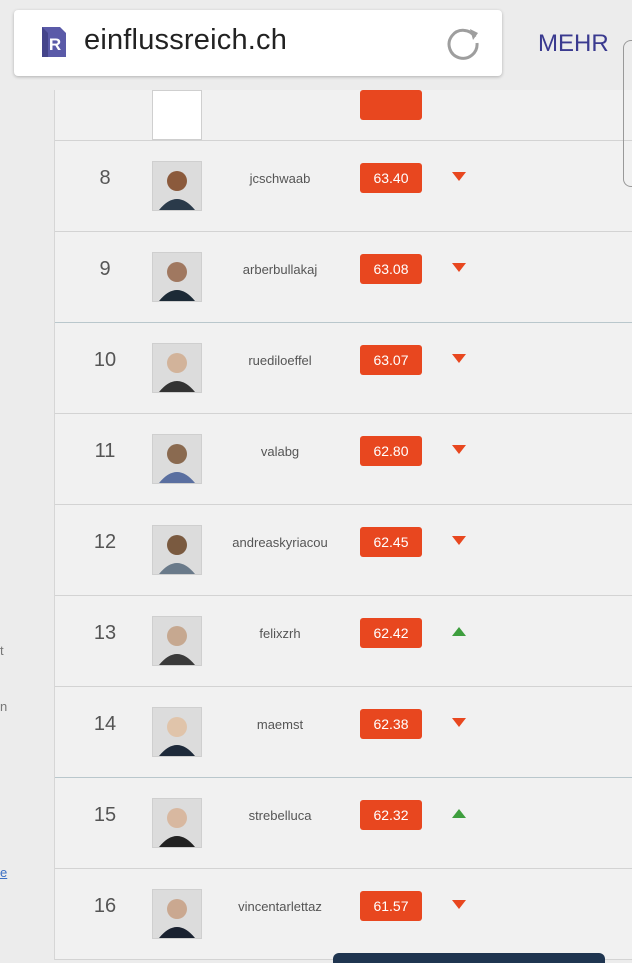 The image size is (632, 963). What do you see at coordinates (105, 815) in the screenshot?
I see `rank-number: 15` at bounding box center [105, 815].